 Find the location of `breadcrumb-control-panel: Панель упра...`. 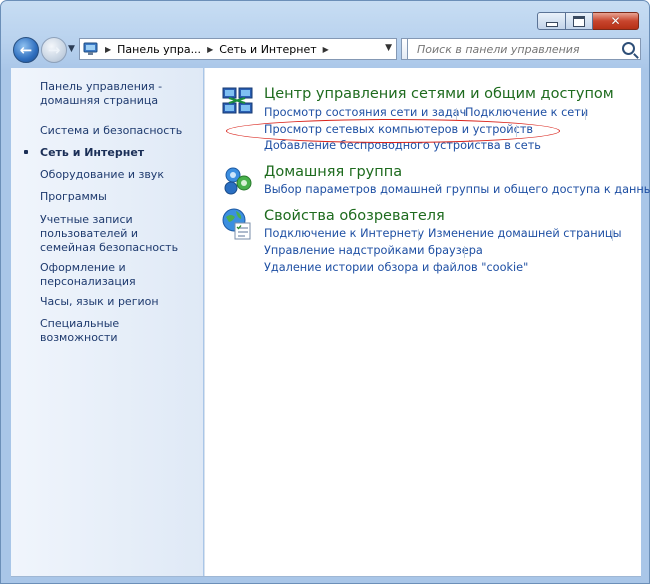

breadcrumb-control-panel: Панель упра... is located at coordinates (159, 49).